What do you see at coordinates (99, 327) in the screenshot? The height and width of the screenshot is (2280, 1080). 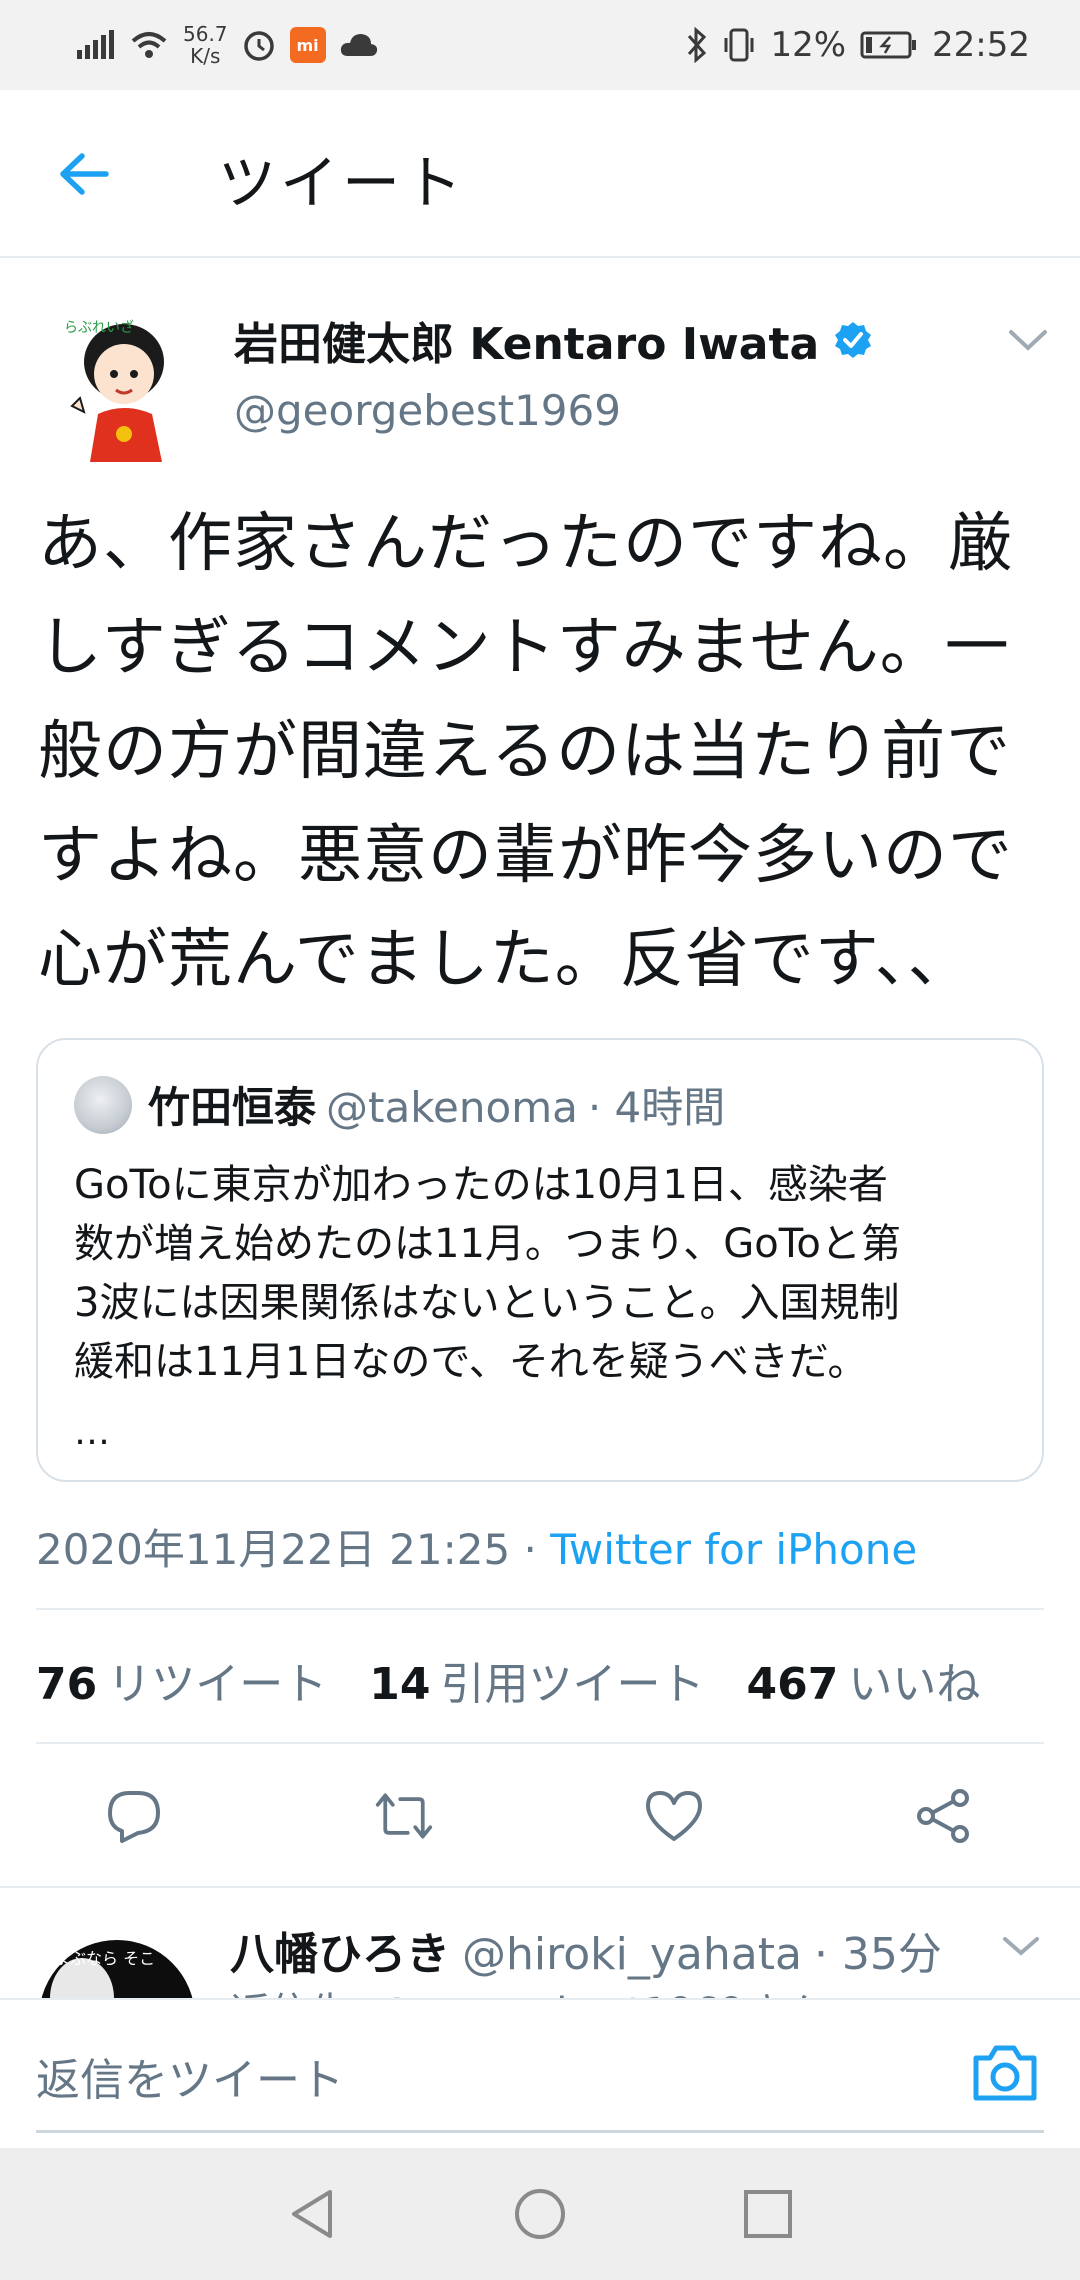 I see `svg-text: らぶれいざ` at bounding box center [99, 327].